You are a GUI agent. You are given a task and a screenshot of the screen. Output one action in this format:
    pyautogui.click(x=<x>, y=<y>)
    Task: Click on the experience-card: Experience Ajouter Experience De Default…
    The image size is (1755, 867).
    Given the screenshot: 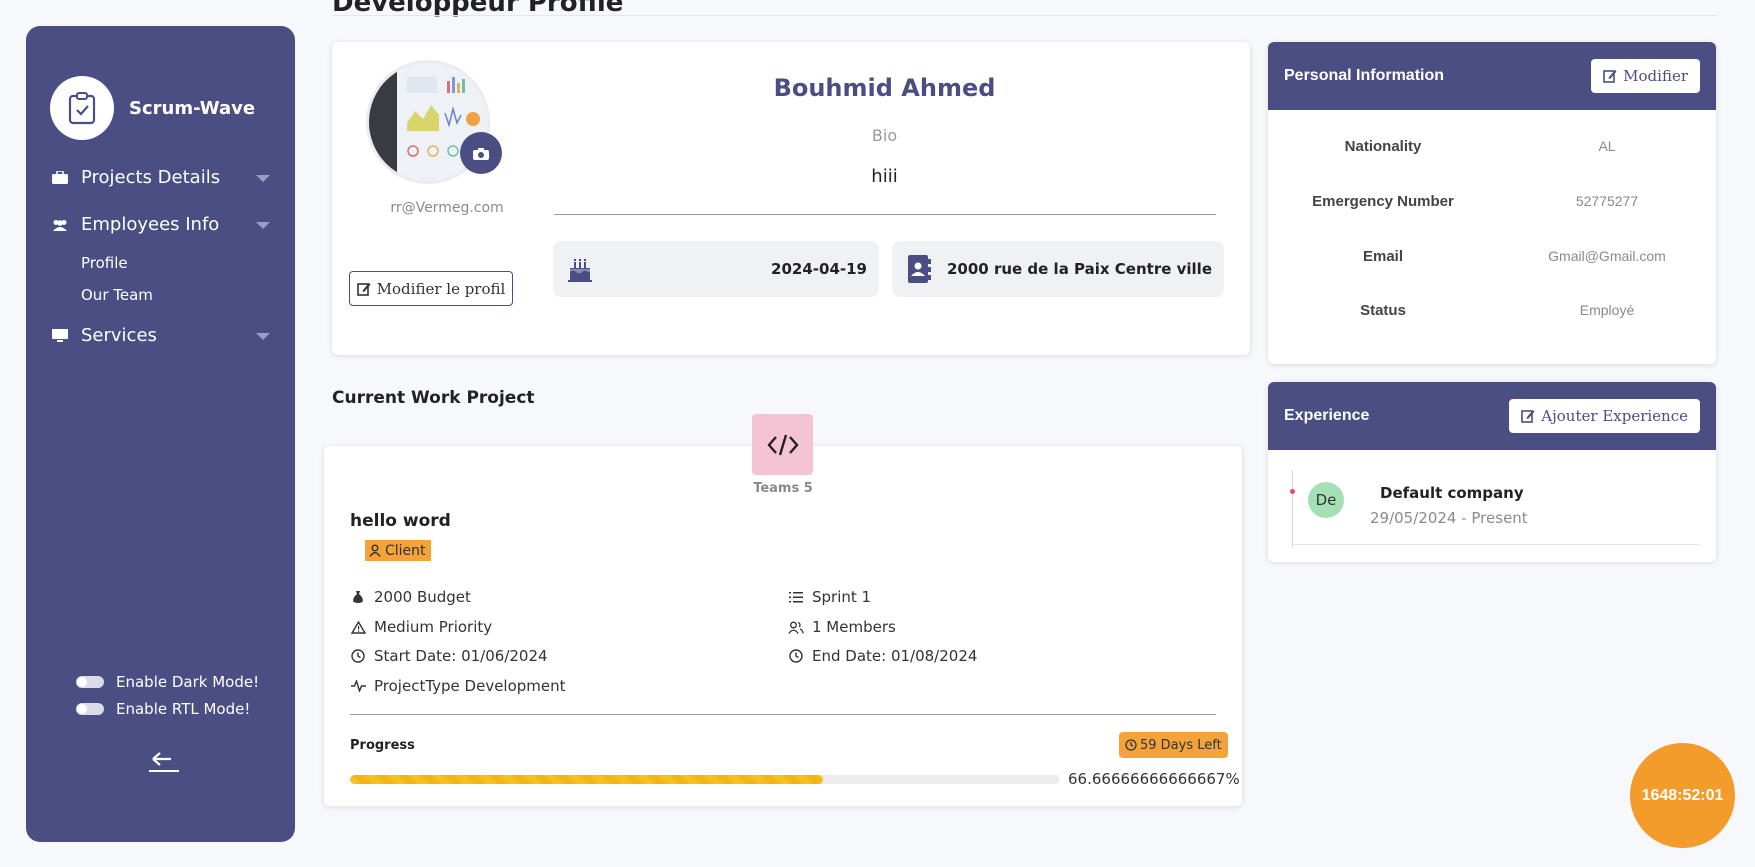 What is the action you would take?
    pyautogui.click(x=1492, y=472)
    